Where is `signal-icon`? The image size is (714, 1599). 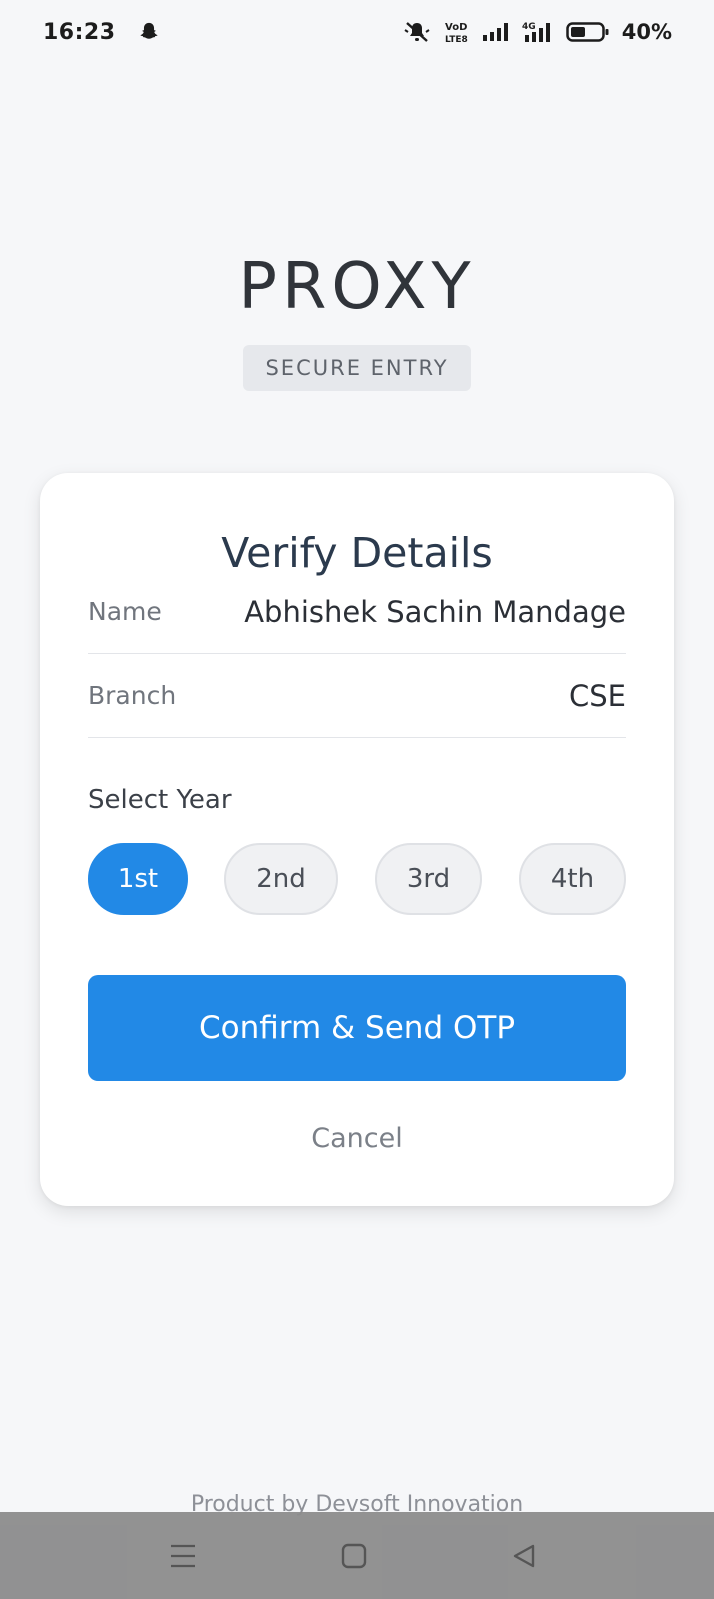
signal-icon is located at coordinates (496, 32).